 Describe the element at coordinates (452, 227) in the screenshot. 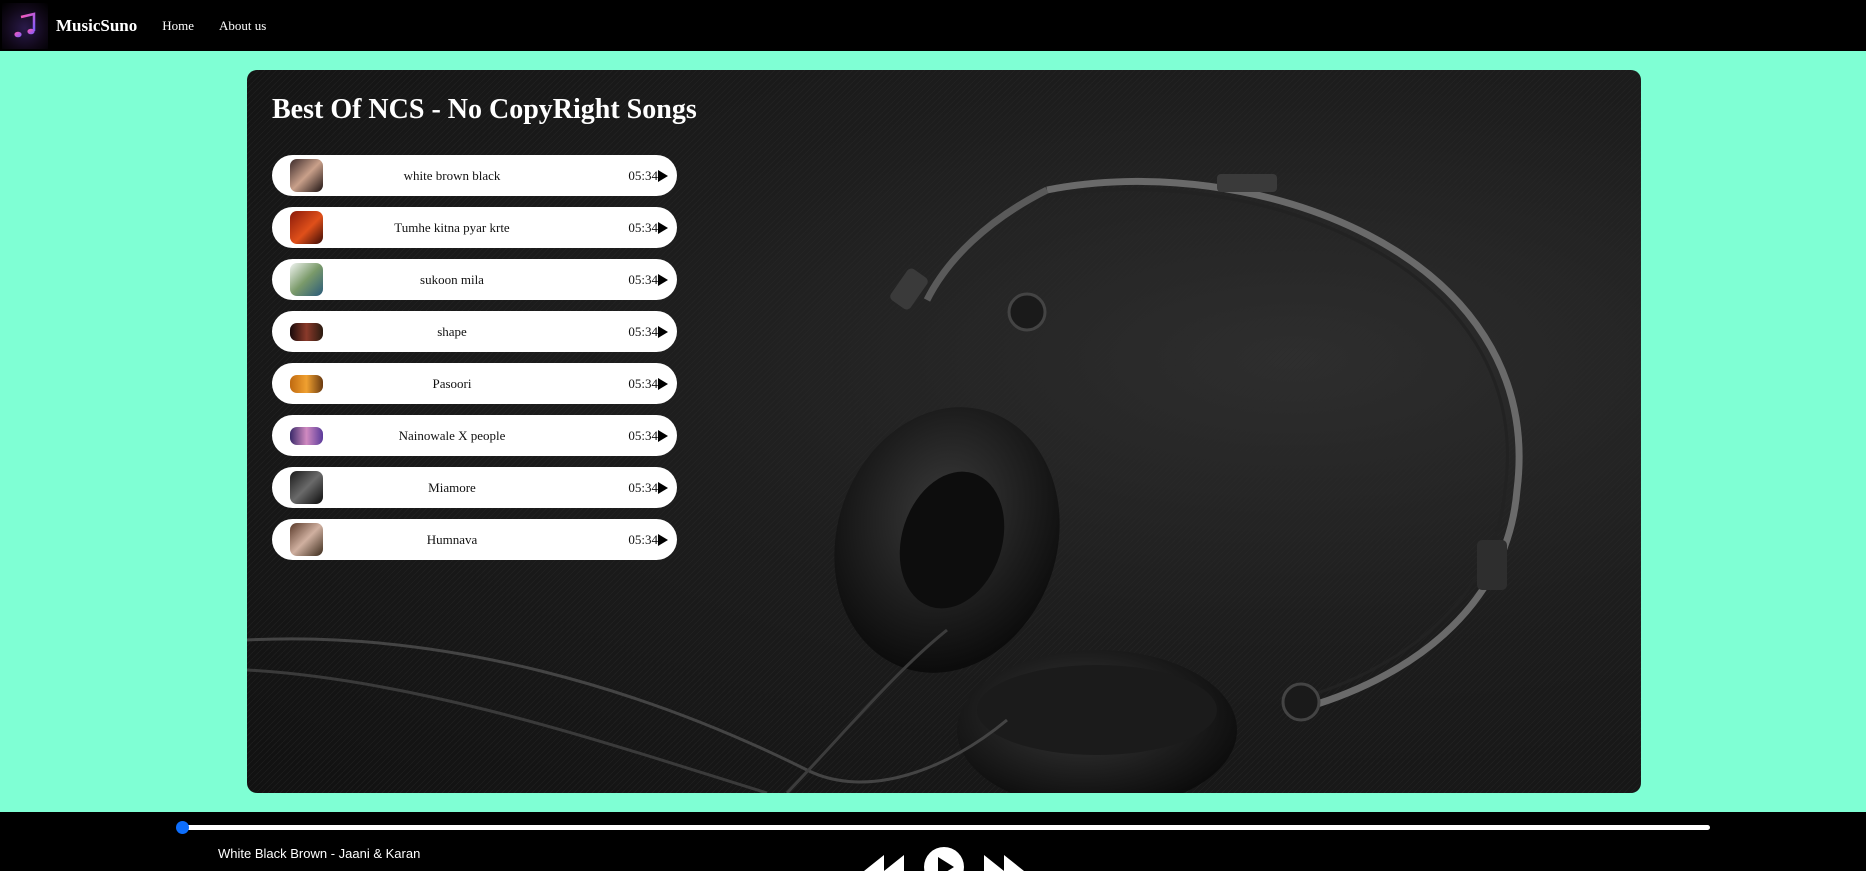

I see `song-name: Tumhe kitna pyar krte` at that location.